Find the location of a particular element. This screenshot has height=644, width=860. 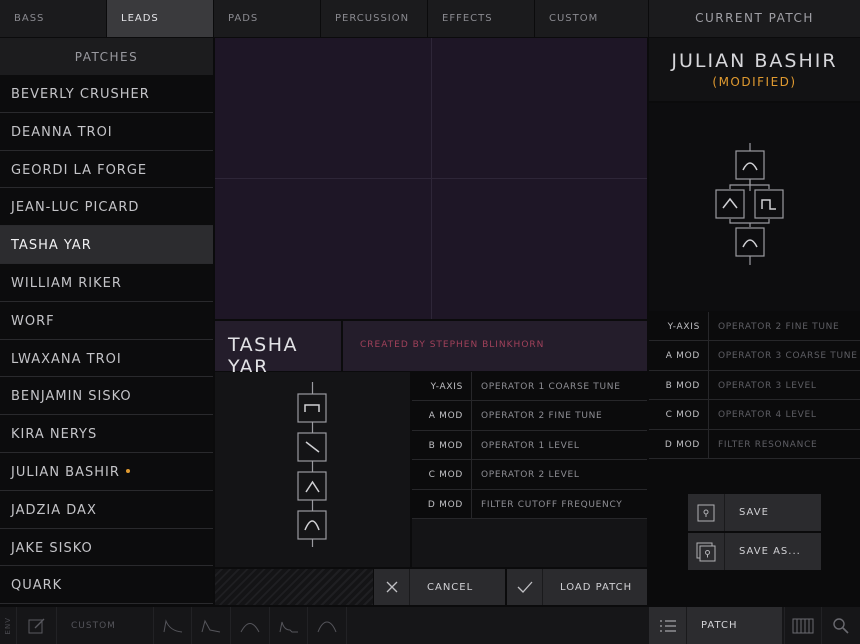

patch-item: JADZIA DAX is located at coordinates (106, 509).